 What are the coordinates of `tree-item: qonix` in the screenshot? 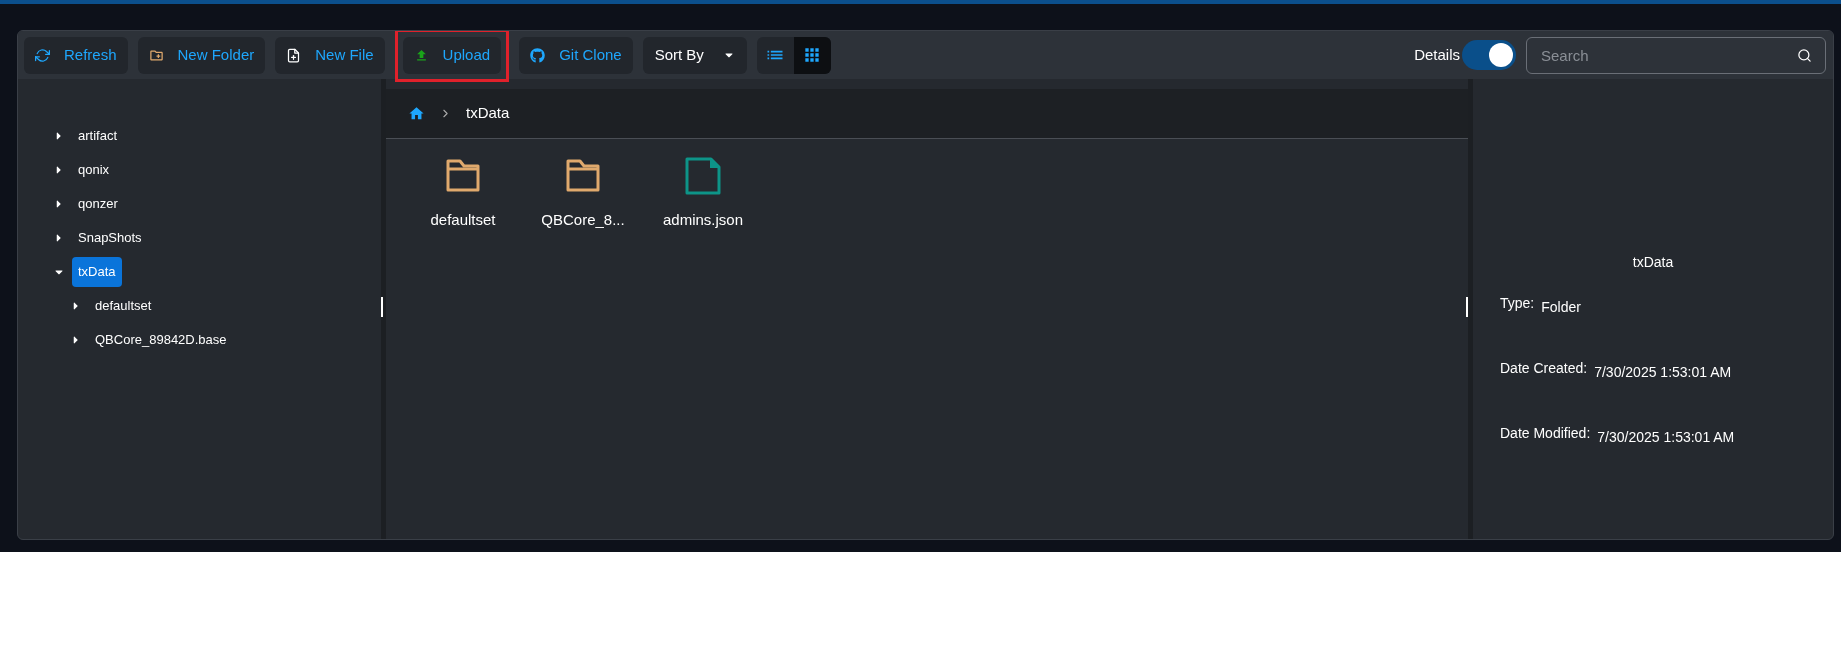 It's located at (94, 170).